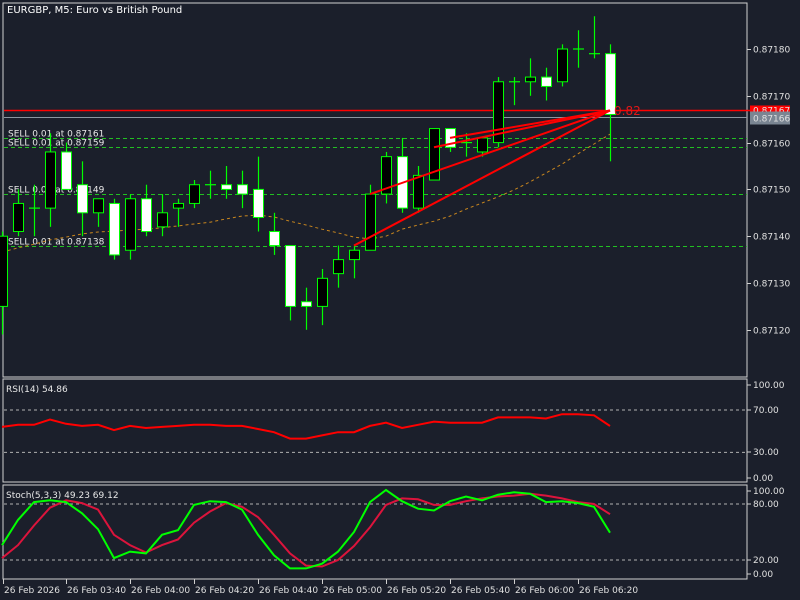 This screenshot has width=800, height=600. I want to click on price-tick-label: 0.87180, so click(771, 51).